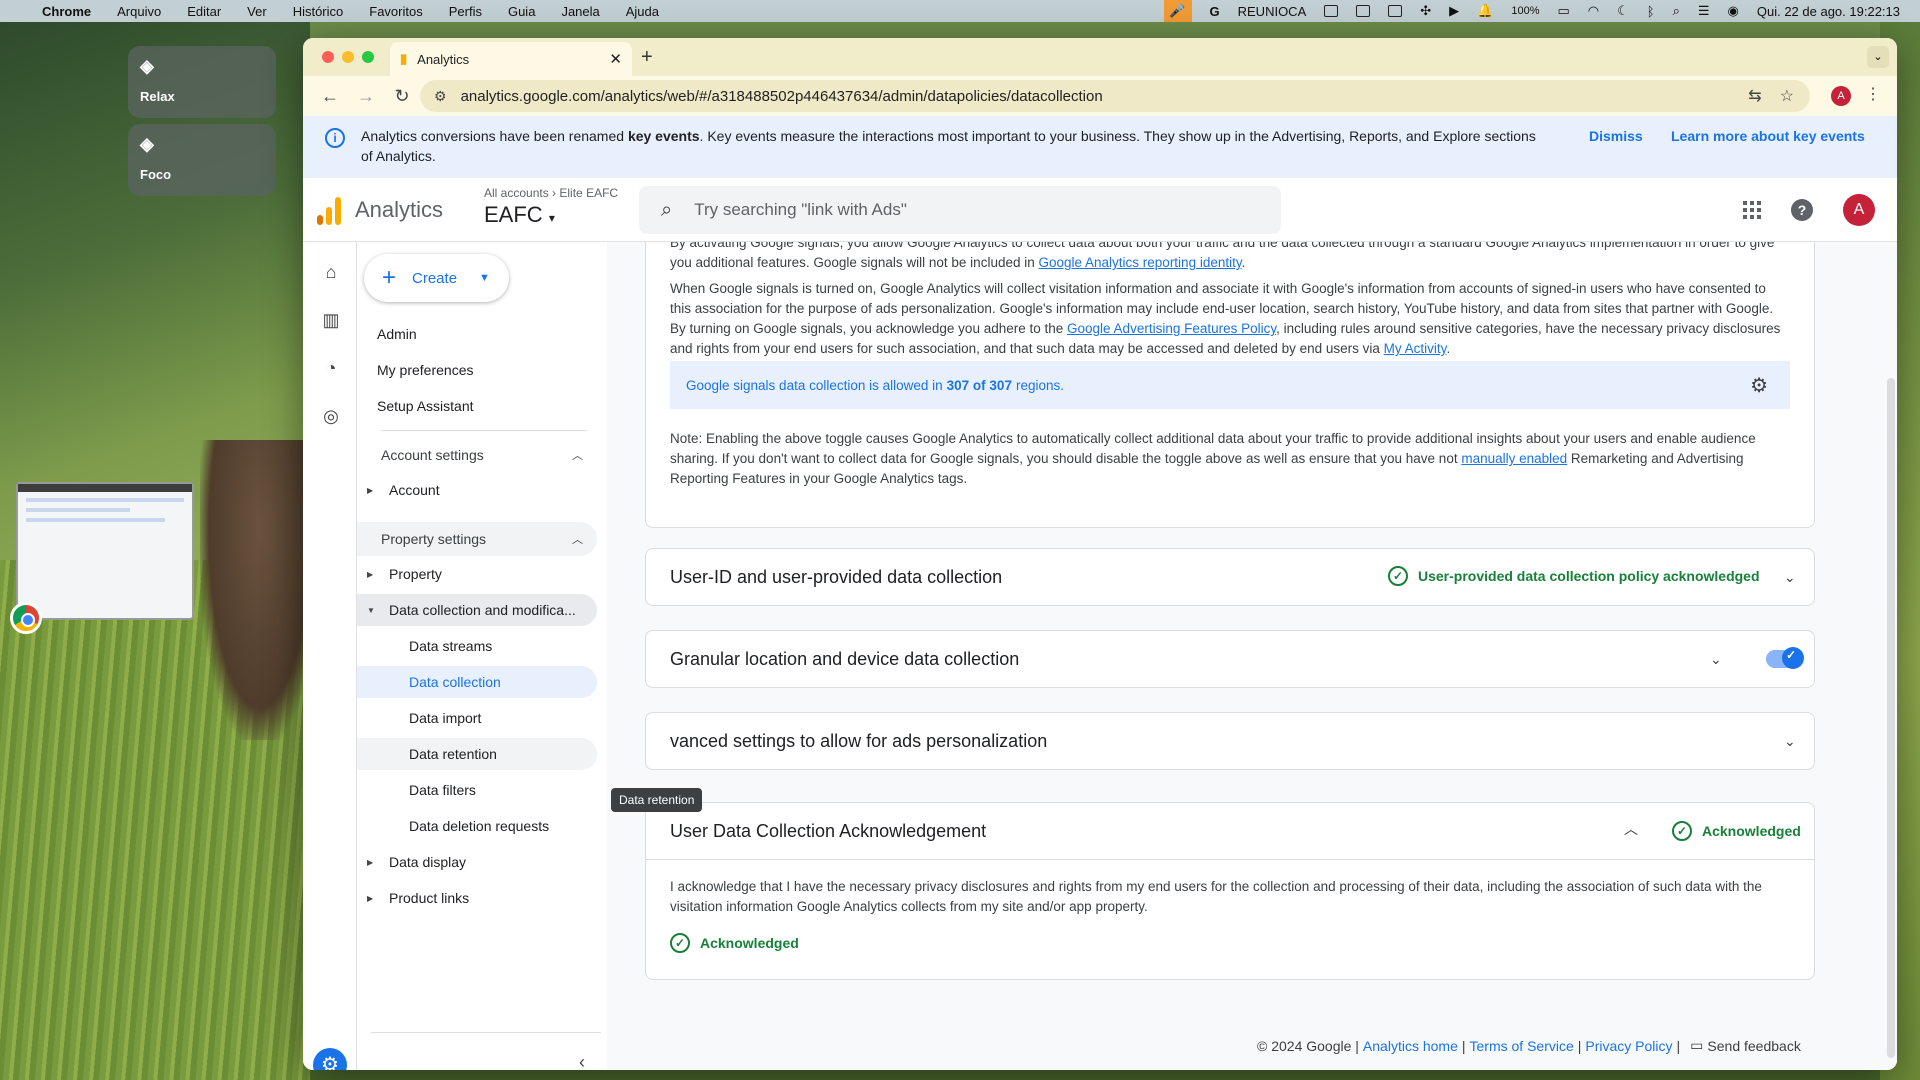 The image size is (1920, 1080). What do you see at coordinates (465, 11) in the screenshot?
I see `menu-perfis: Perfis` at bounding box center [465, 11].